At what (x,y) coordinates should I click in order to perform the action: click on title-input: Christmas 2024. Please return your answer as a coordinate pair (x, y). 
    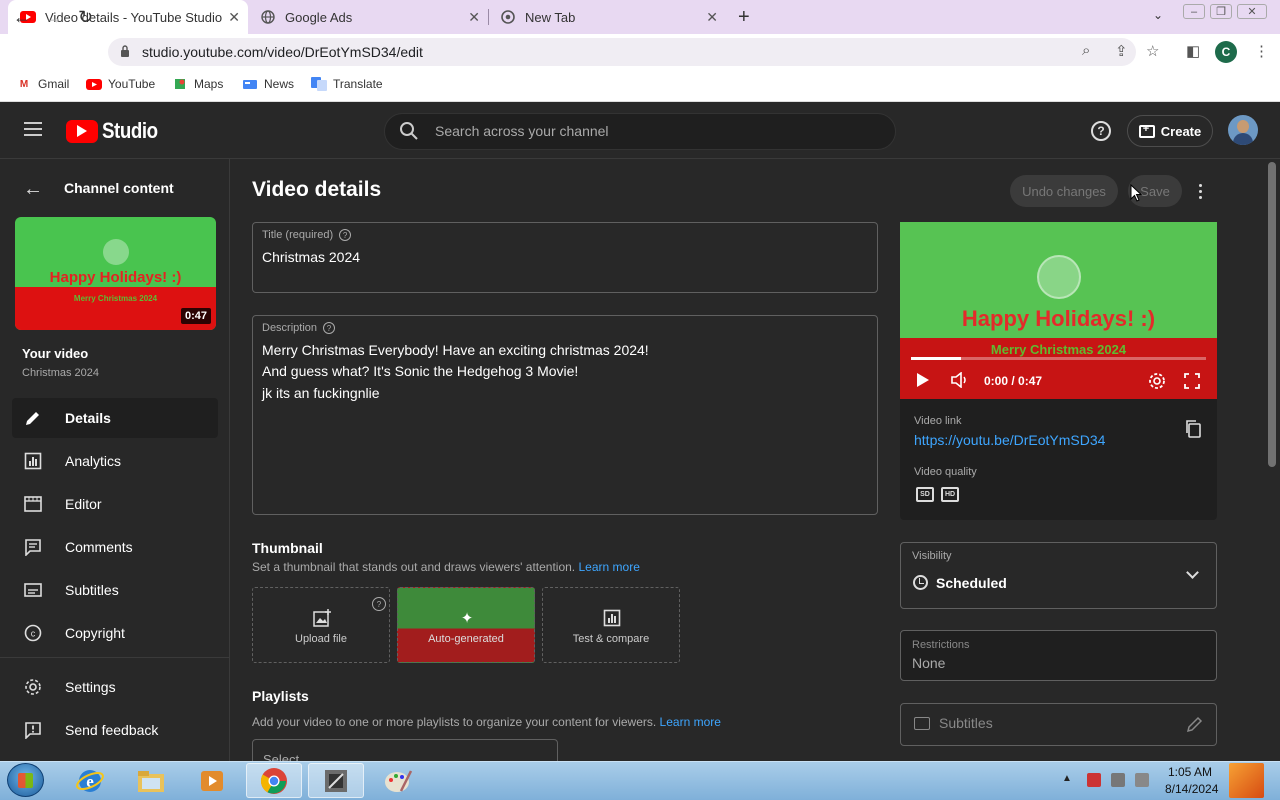
    Looking at the image, I should click on (311, 257).